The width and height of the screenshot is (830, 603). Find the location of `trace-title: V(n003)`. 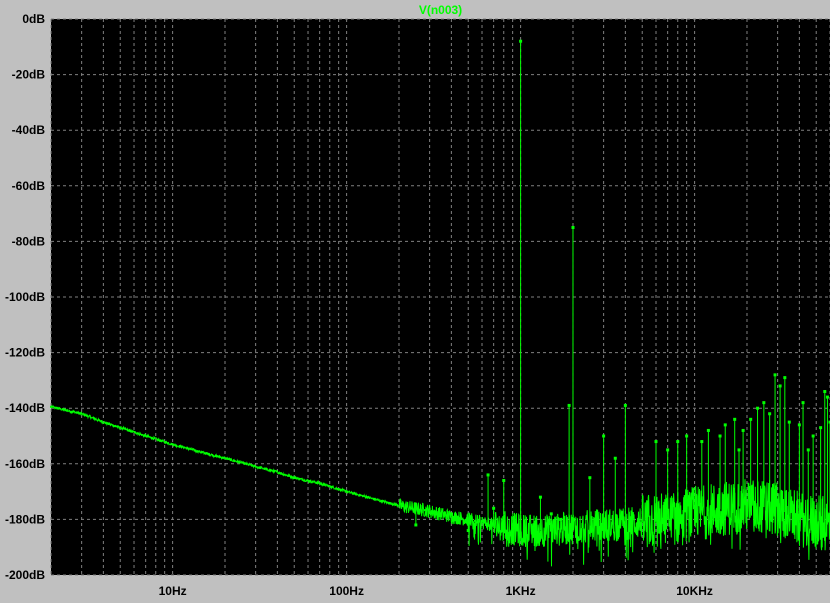

trace-title: V(n003) is located at coordinates (440, 10).